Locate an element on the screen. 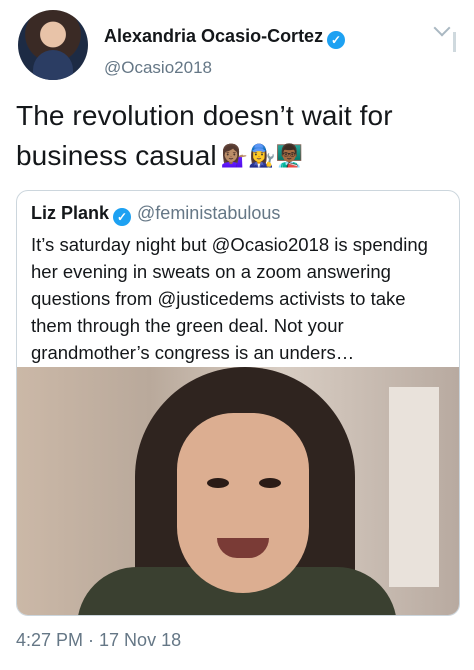 The width and height of the screenshot is (474, 670). right-eye is located at coordinates (270, 483).